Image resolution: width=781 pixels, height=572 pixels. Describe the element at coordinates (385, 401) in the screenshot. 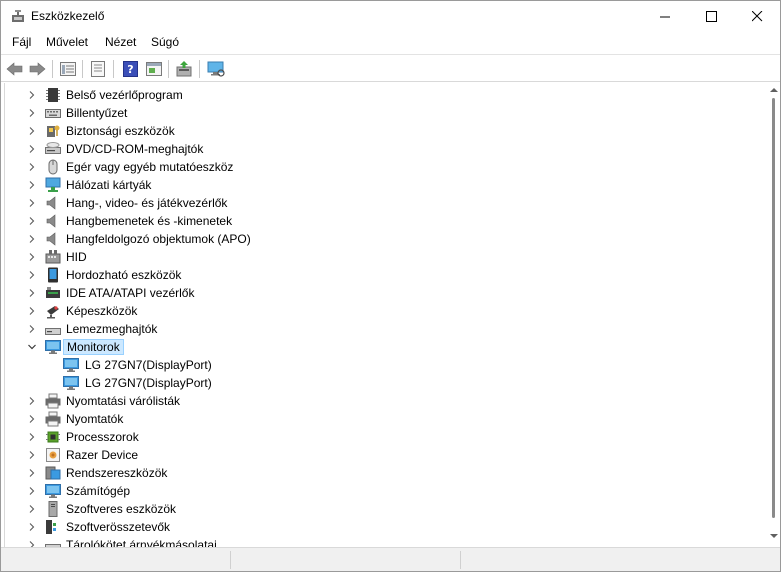

I see `tree-item: Nyomtatási várólisták` at that location.